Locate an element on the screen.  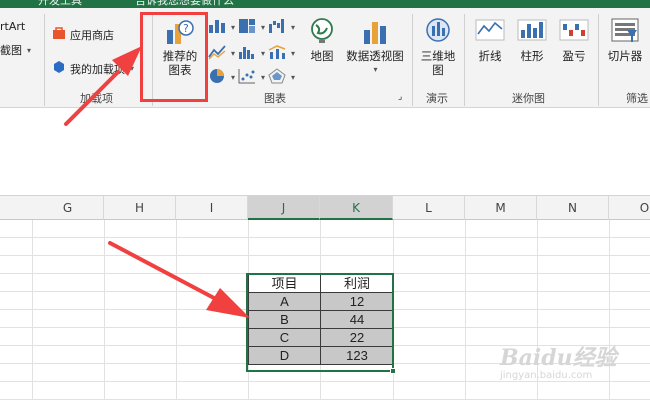
pie-chart-button: ▾ is located at coordinates (221, 77).